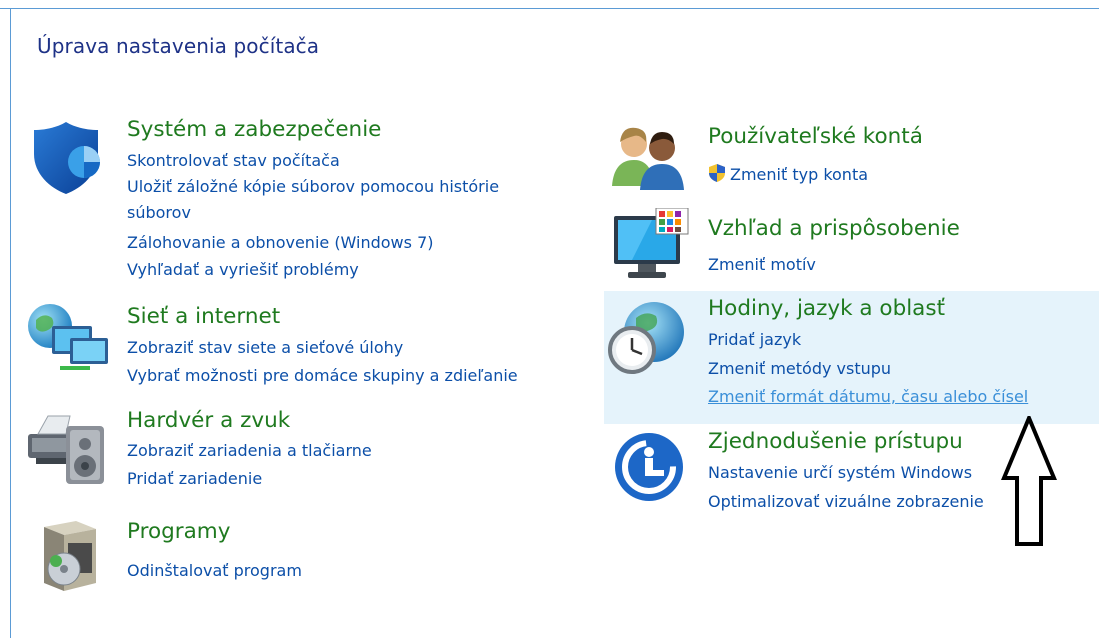 This screenshot has width=1099, height=638. What do you see at coordinates (233, 161) in the screenshot?
I see `link-check-computer-status: Skontrolovať stav počítača` at bounding box center [233, 161].